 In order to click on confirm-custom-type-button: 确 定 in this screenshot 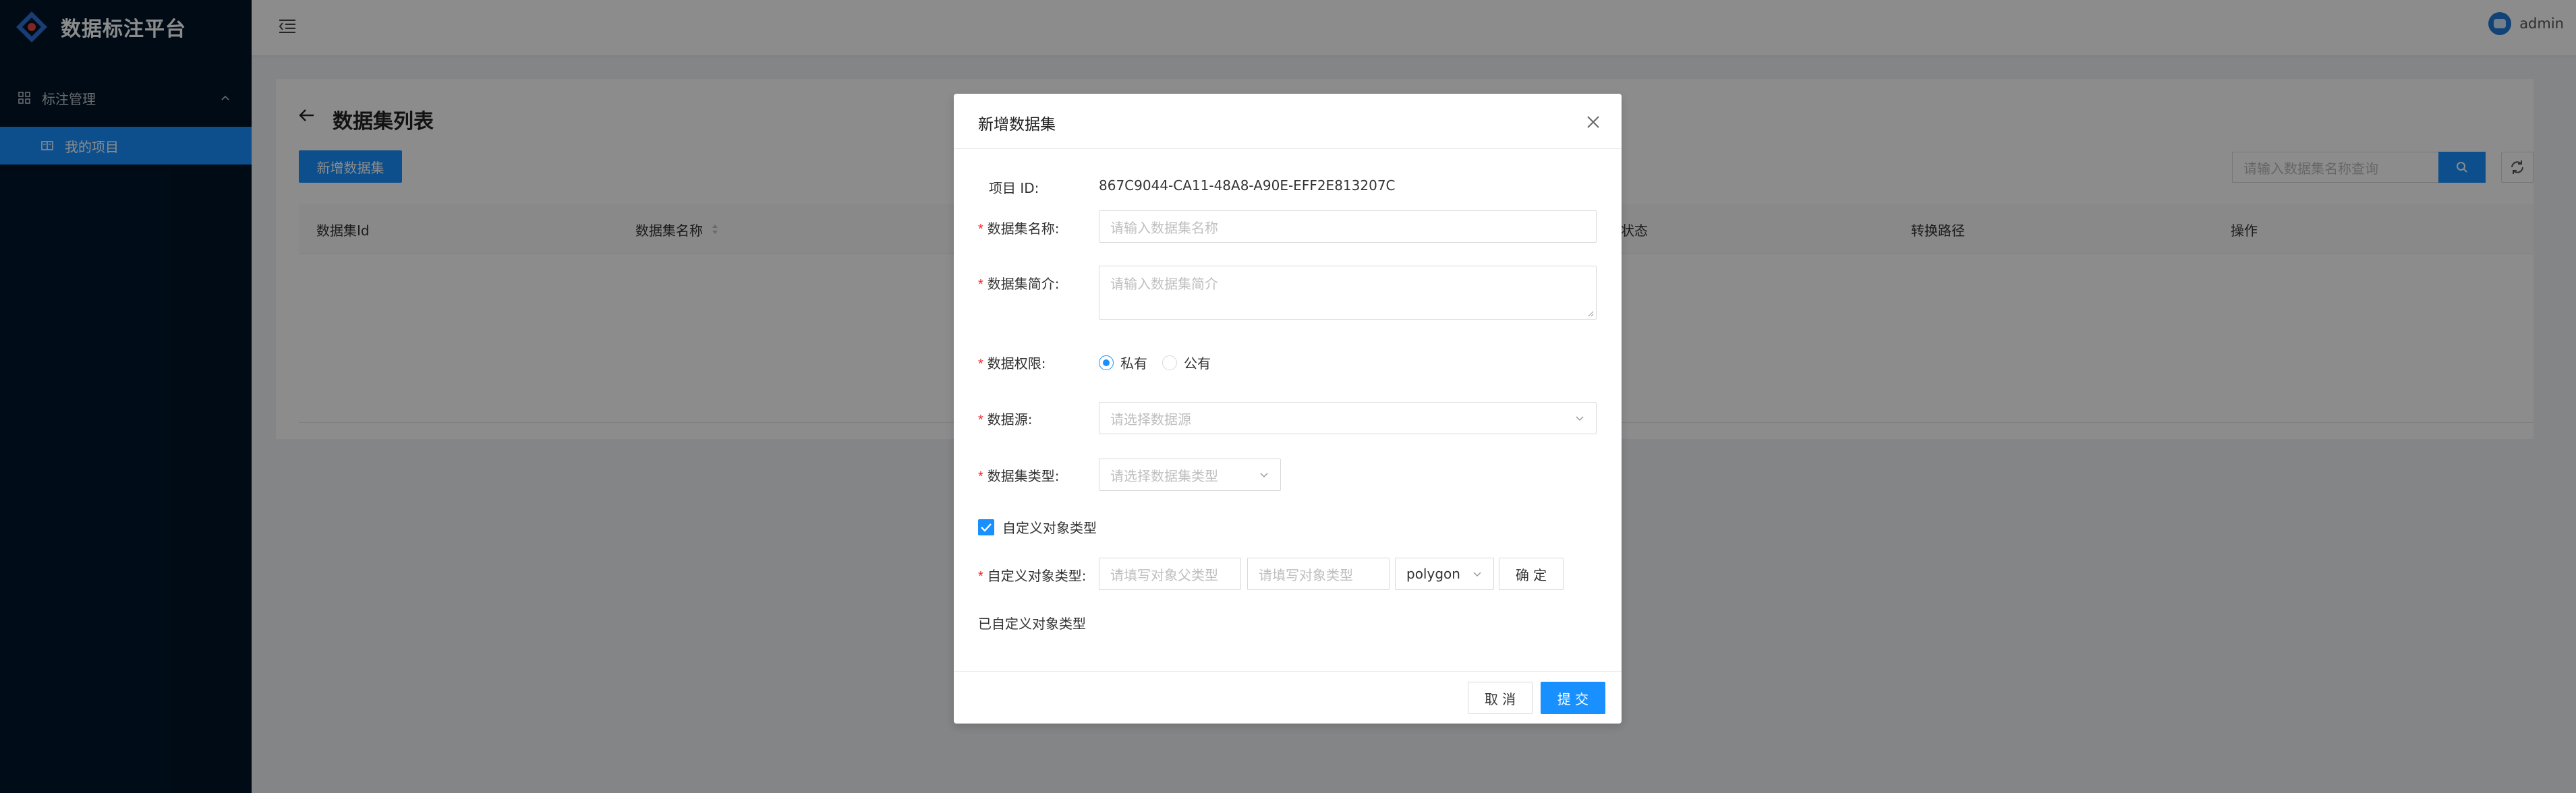, I will do `click(1531, 574)`.